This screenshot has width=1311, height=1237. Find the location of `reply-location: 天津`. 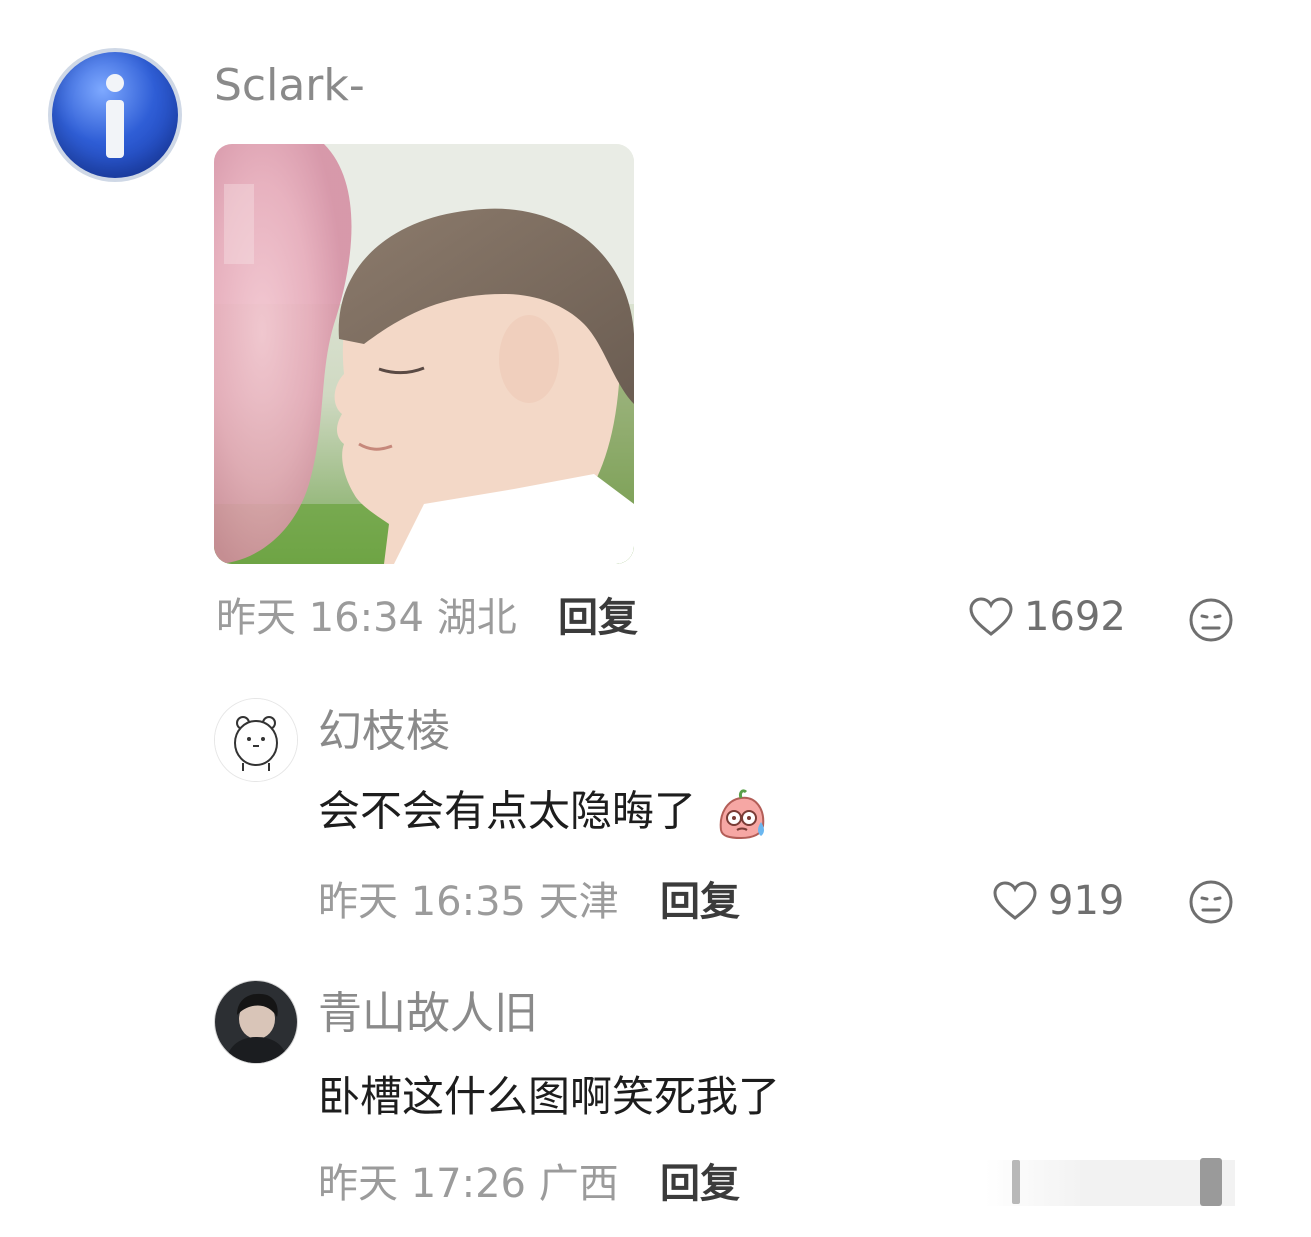

reply-location: 天津 is located at coordinates (578, 902).